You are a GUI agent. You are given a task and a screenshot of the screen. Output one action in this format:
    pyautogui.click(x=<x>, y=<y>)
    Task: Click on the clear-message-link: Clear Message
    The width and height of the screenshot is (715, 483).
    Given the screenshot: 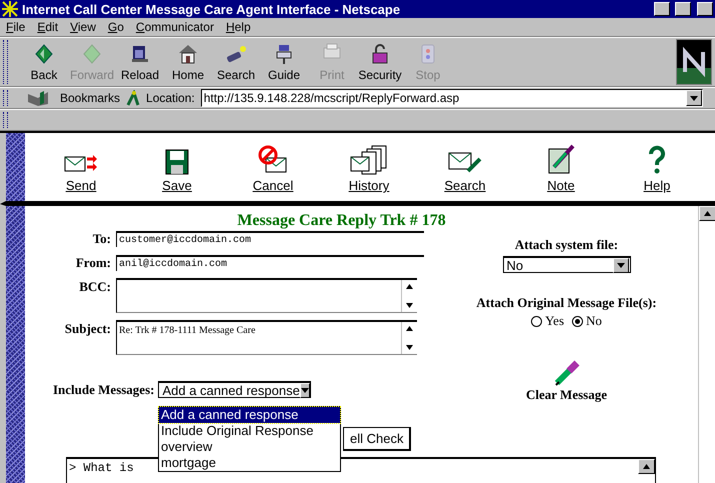 What is the action you would take?
    pyautogui.click(x=566, y=395)
    